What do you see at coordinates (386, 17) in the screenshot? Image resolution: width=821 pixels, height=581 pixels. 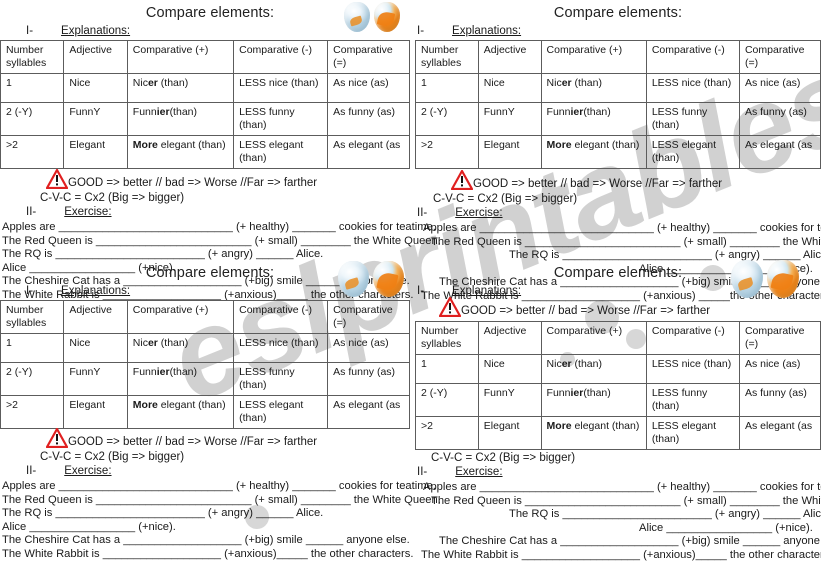 I see `fishbowl-right-icon` at bounding box center [386, 17].